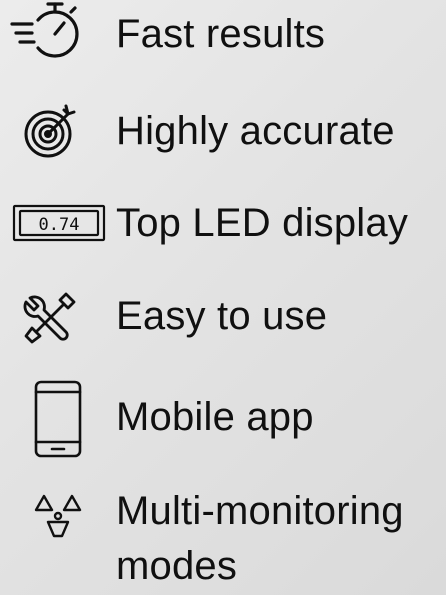 This screenshot has width=446, height=595. What do you see at coordinates (260, 538) in the screenshot?
I see `feature-label: Multi-monitoring modes` at bounding box center [260, 538].